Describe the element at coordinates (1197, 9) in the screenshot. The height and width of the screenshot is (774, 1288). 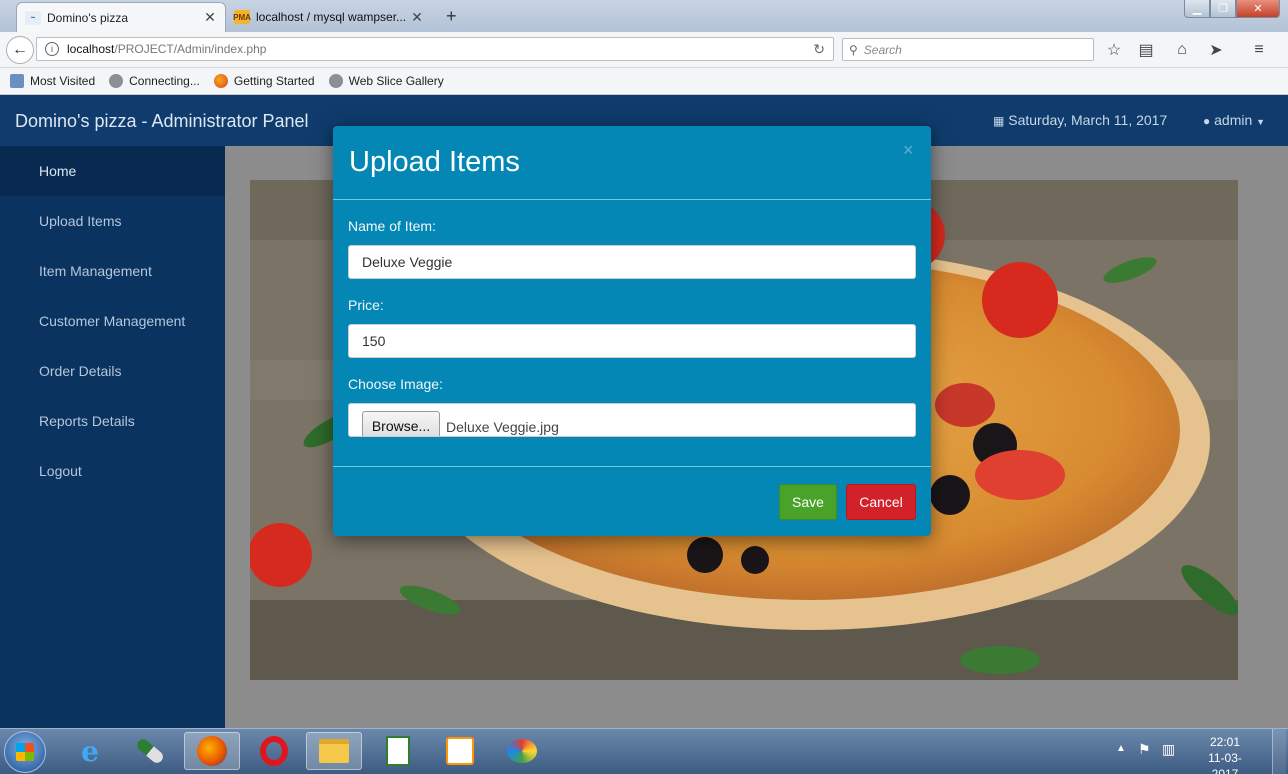
I see `minimize-icon: ▁` at that location.